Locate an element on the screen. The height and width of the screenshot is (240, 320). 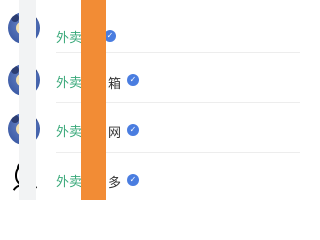
user-name-suffix: 网 is located at coordinates (115, 133).